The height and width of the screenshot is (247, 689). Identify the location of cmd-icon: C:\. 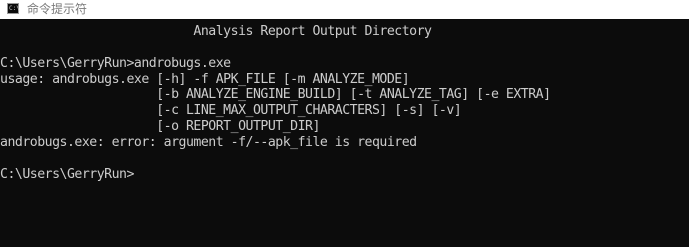
(13, 8).